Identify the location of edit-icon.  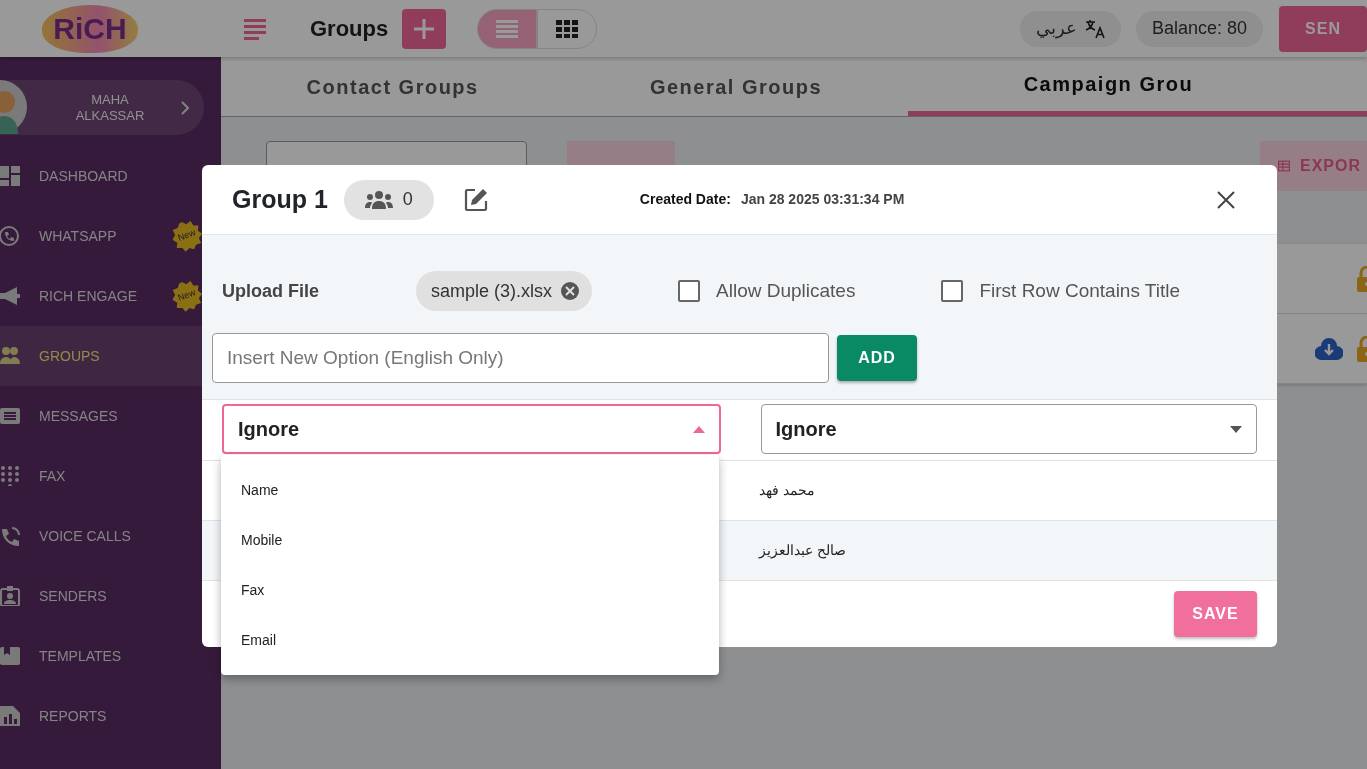
(475, 199).